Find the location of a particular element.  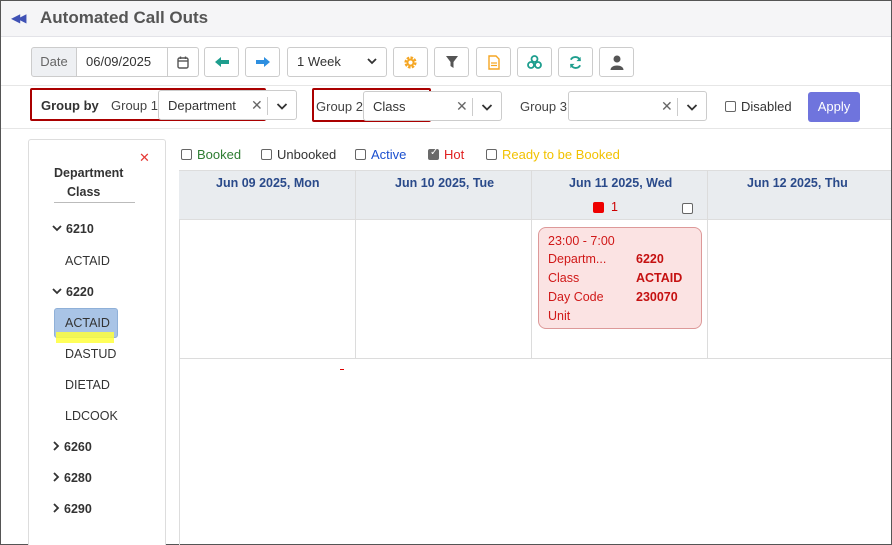

disabled-label: Disabled is located at coordinates (766, 106).